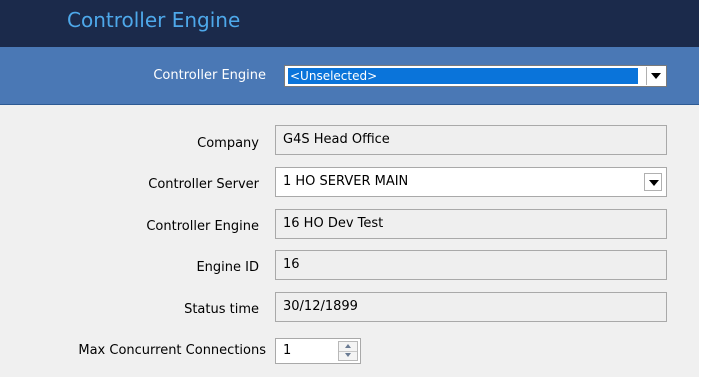  I want to click on spin-down-icon, so click(348, 355).